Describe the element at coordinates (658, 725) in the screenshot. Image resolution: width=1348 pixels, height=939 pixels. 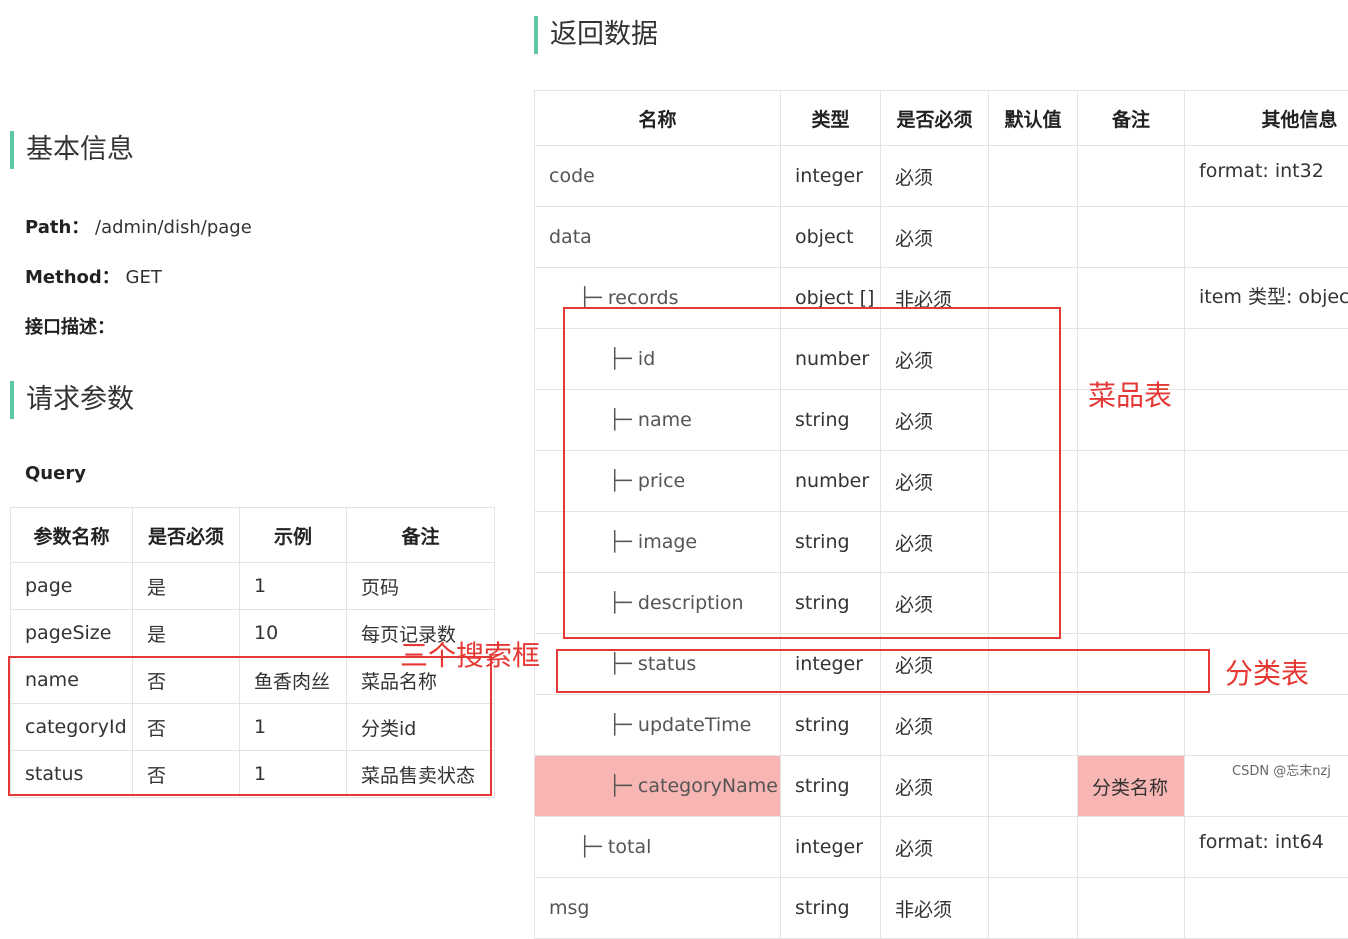
I see `field-name: ├─ updateTime` at that location.